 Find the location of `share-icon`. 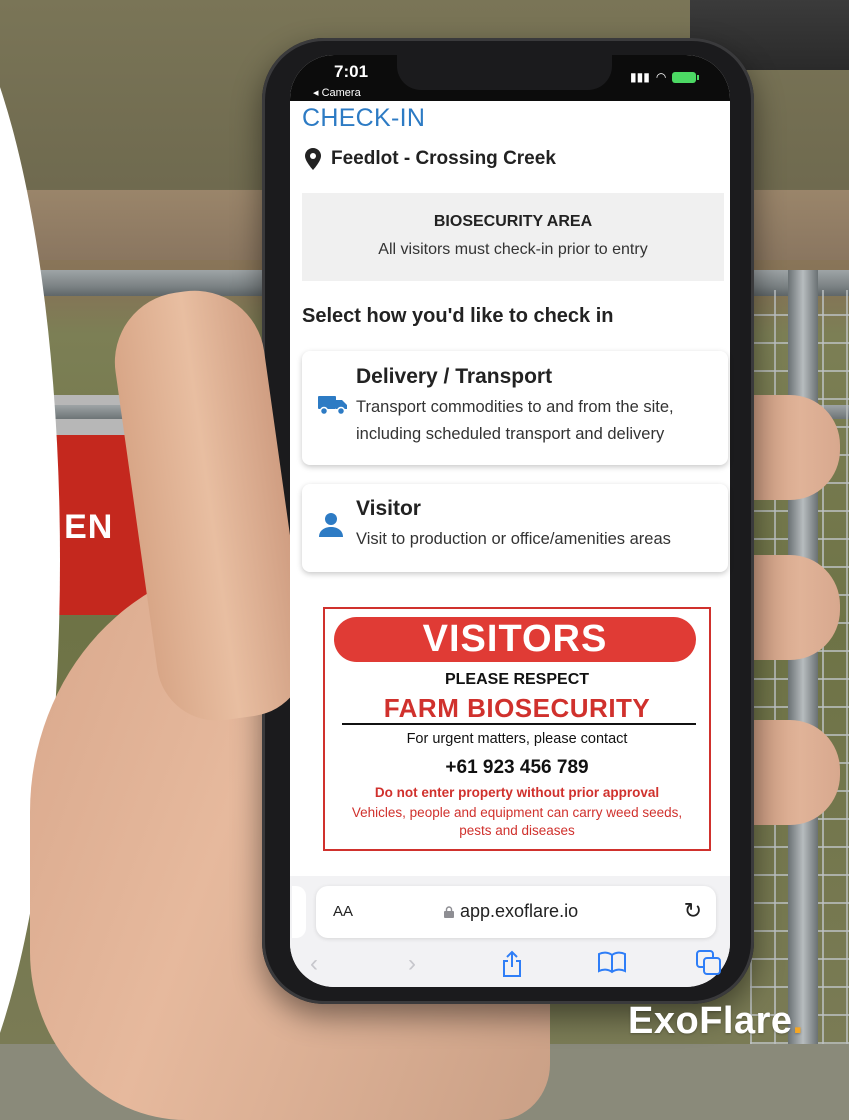

share-icon is located at coordinates (512, 964).